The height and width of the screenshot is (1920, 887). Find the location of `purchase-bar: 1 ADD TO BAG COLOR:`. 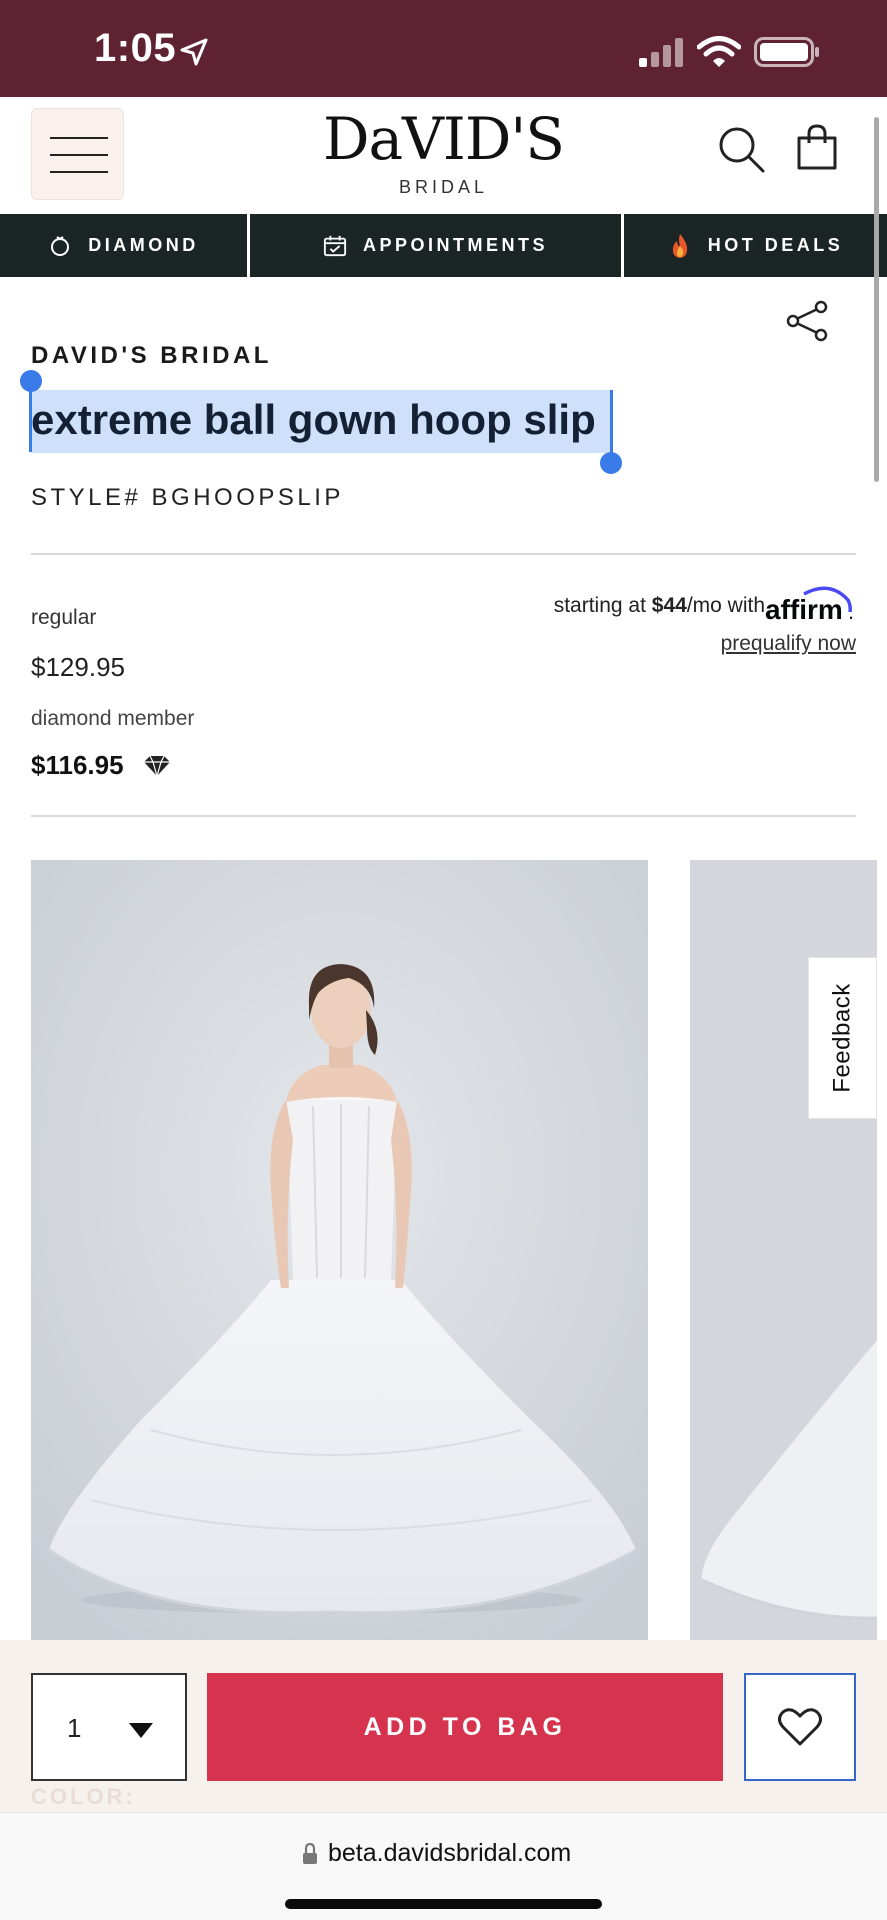

purchase-bar: 1 ADD TO BAG COLOR: is located at coordinates (443, 1726).